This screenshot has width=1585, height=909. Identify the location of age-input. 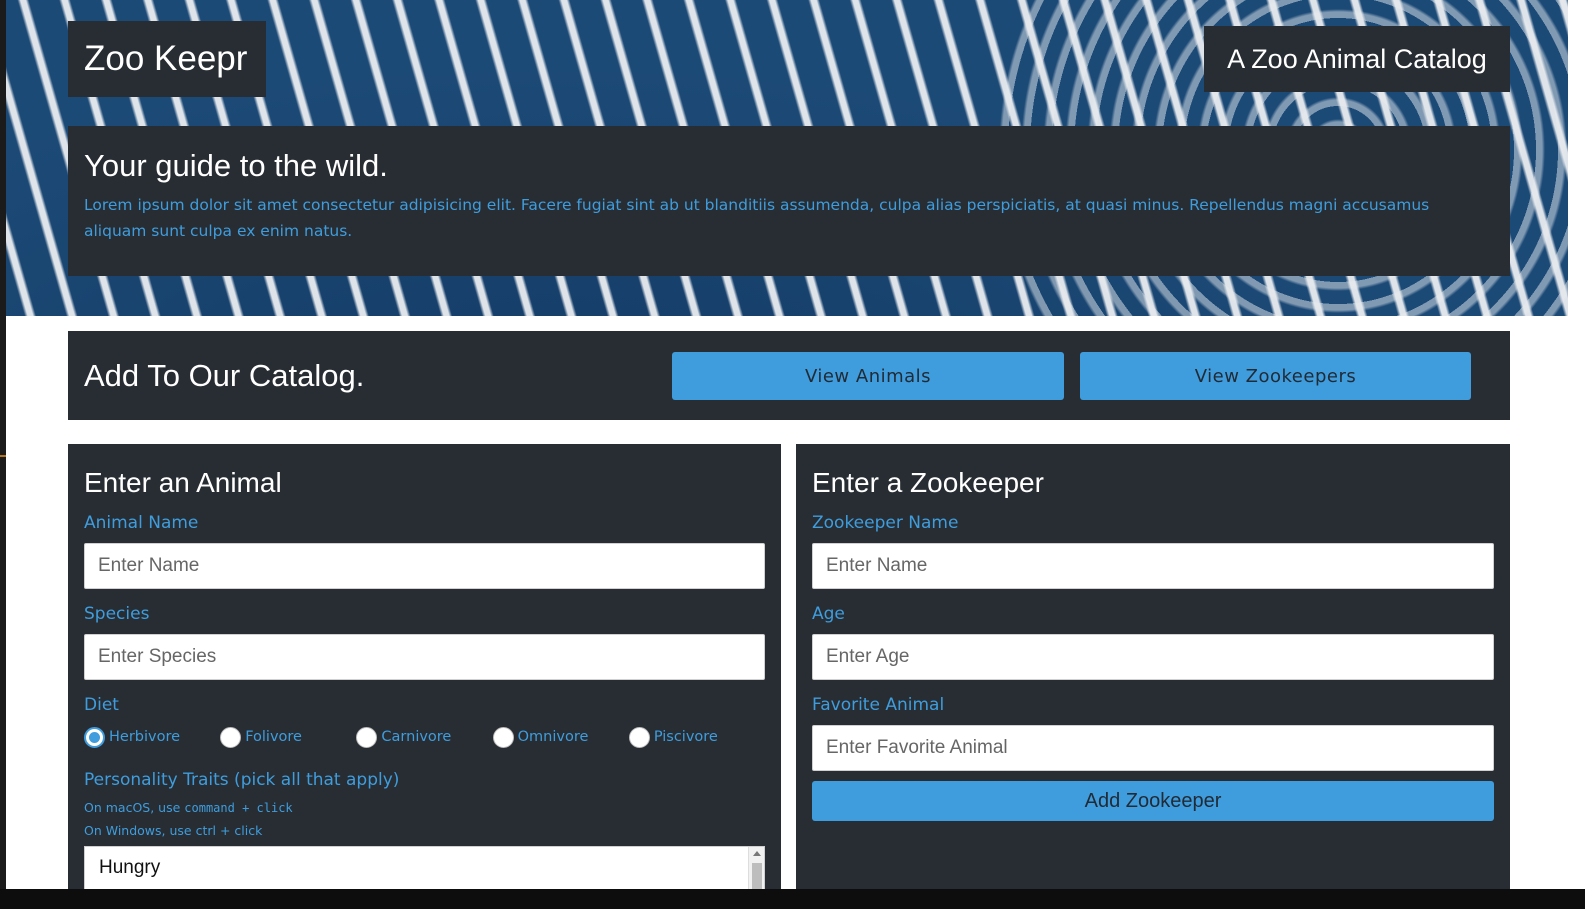
(1153, 657).